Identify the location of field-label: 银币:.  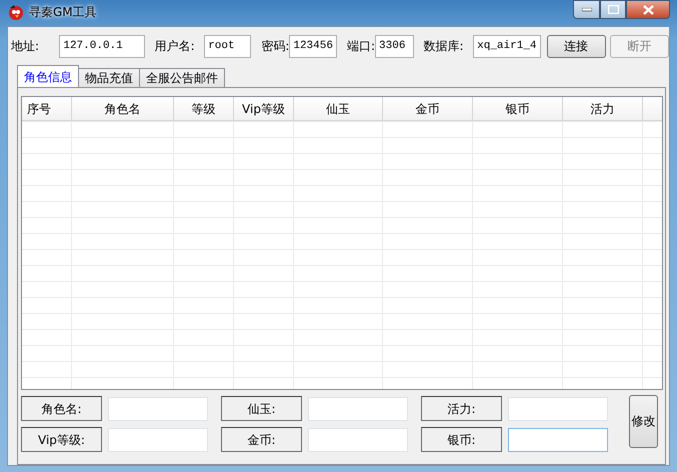
(461, 439).